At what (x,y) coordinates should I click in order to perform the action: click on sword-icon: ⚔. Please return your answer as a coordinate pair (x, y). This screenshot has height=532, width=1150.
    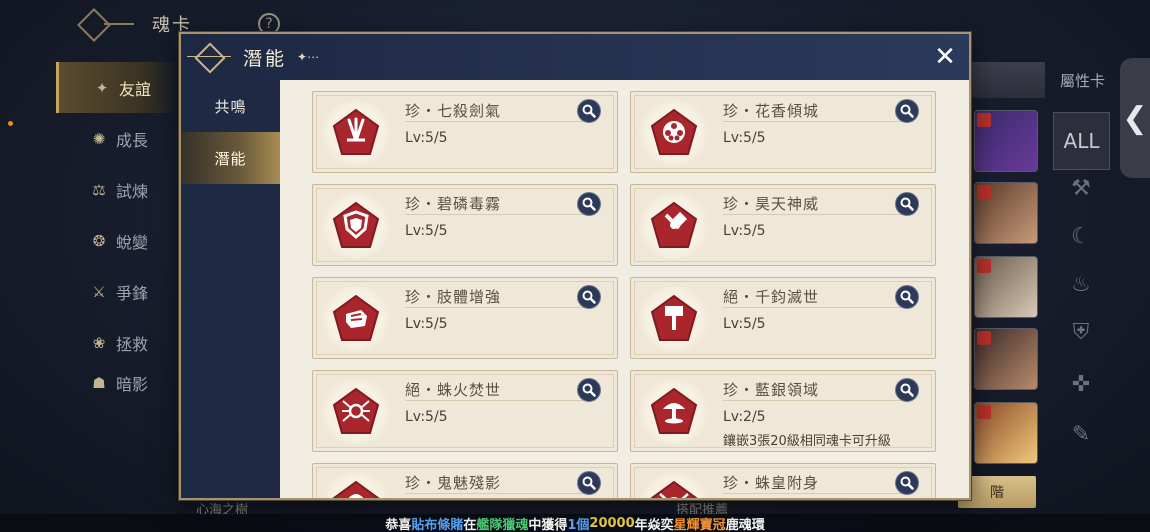
    Looking at the image, I should click on (99, 291).